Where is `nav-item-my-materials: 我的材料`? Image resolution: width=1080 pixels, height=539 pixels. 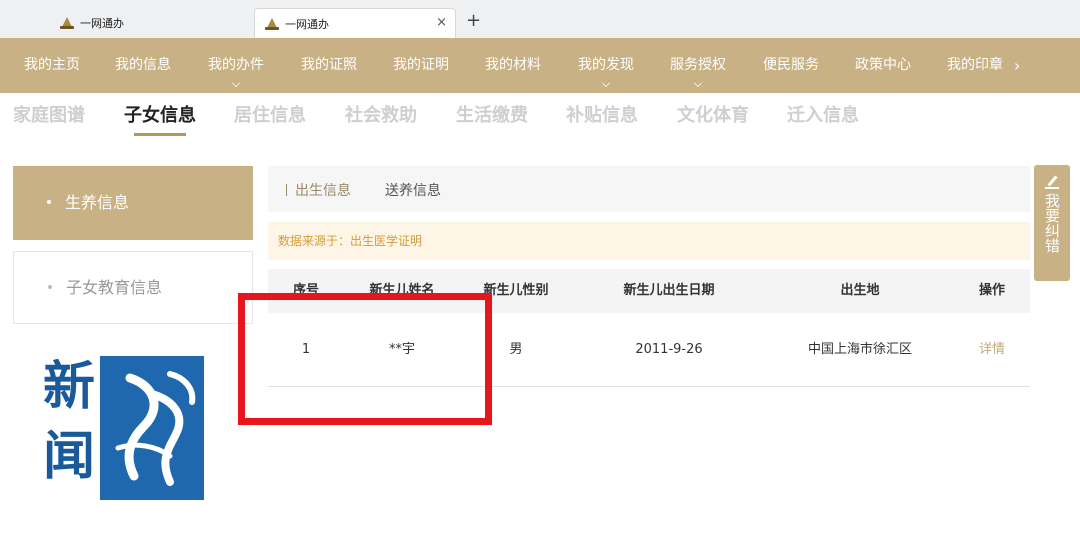 nav-item-my-materials: 我的材料 is located at coordinates (513, 65).